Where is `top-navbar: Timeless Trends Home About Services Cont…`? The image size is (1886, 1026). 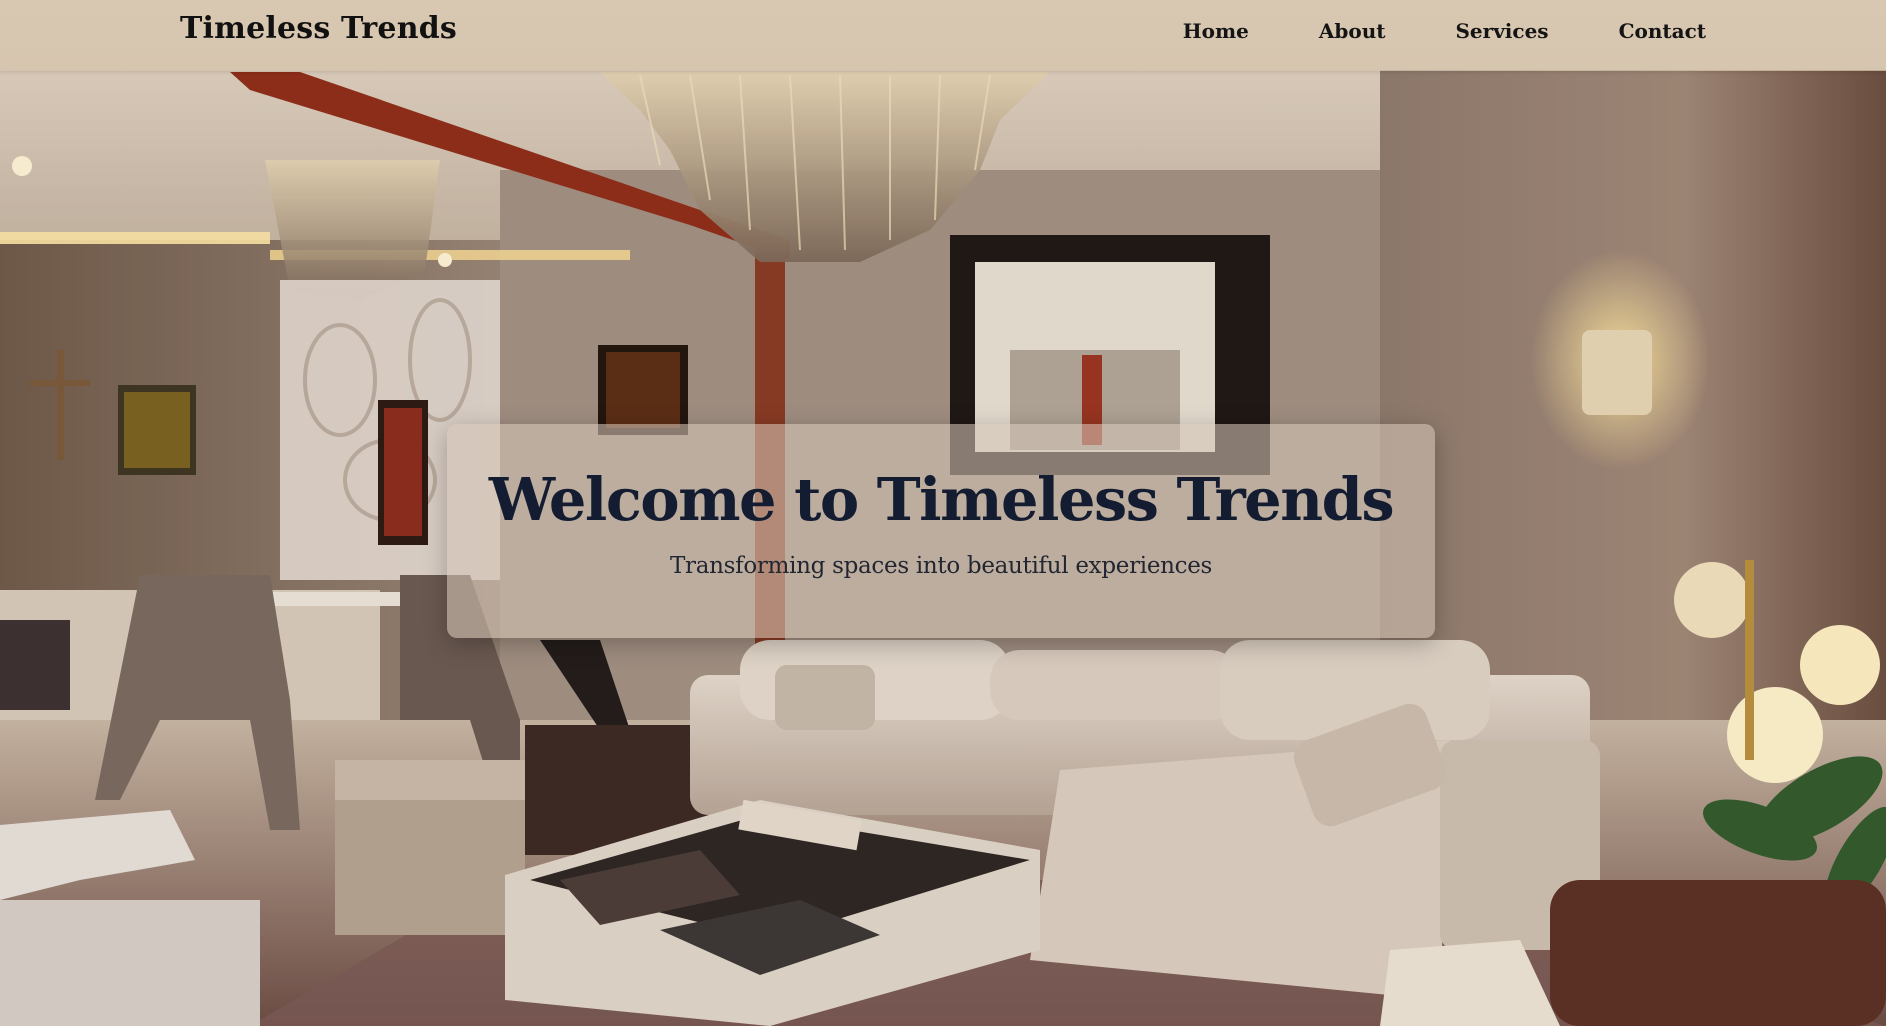
top-navbar: Timeless Trends Home About Services Cont… is located at coordinates (943, 35).